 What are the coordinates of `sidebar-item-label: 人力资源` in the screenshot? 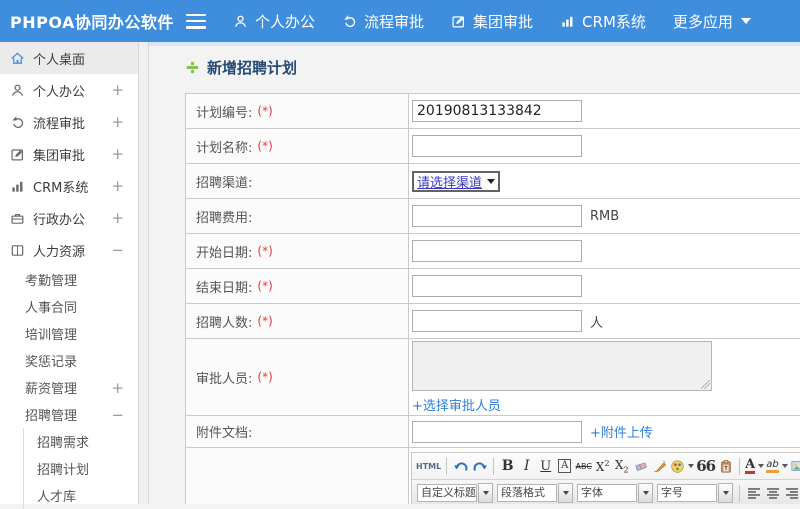 It's located at (59, 252).